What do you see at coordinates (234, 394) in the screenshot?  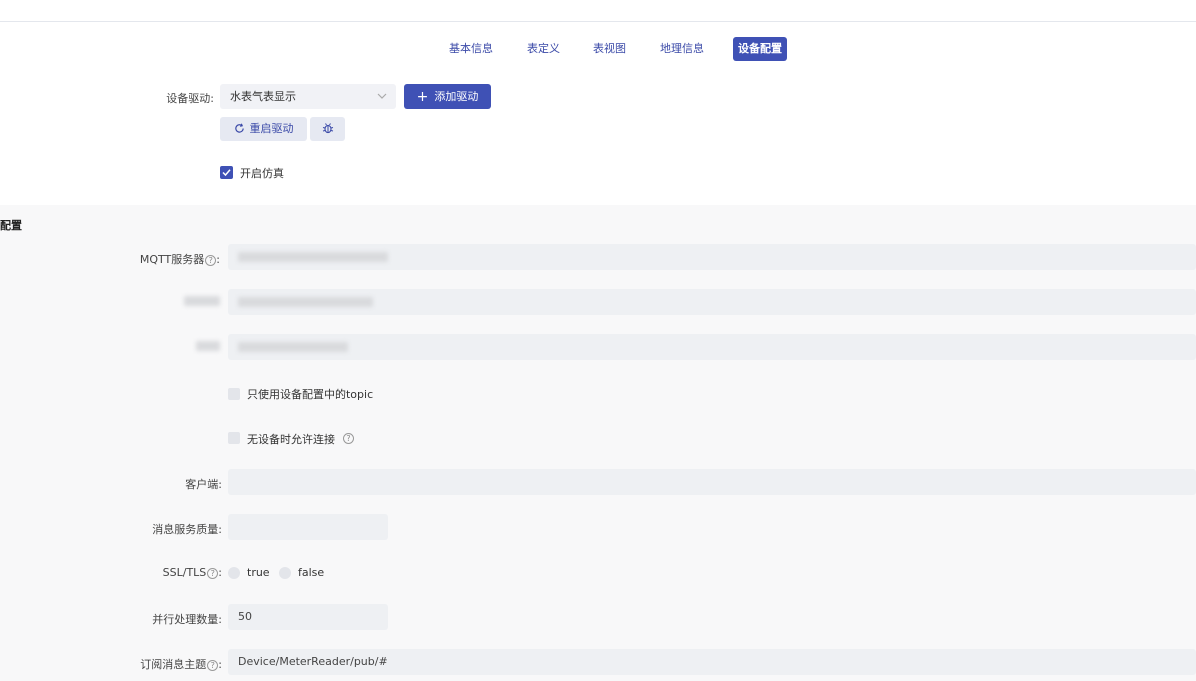 I see `only-topic-checkbox` at bounding box center [234, 394].